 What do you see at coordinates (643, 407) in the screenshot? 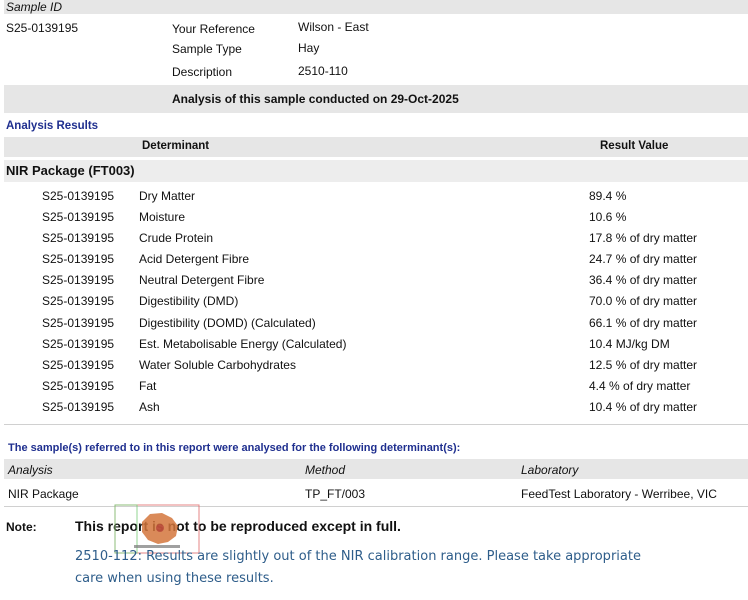
I see `row-result-value: 10.4 % of dry matter` at bounding box center [643, 407].